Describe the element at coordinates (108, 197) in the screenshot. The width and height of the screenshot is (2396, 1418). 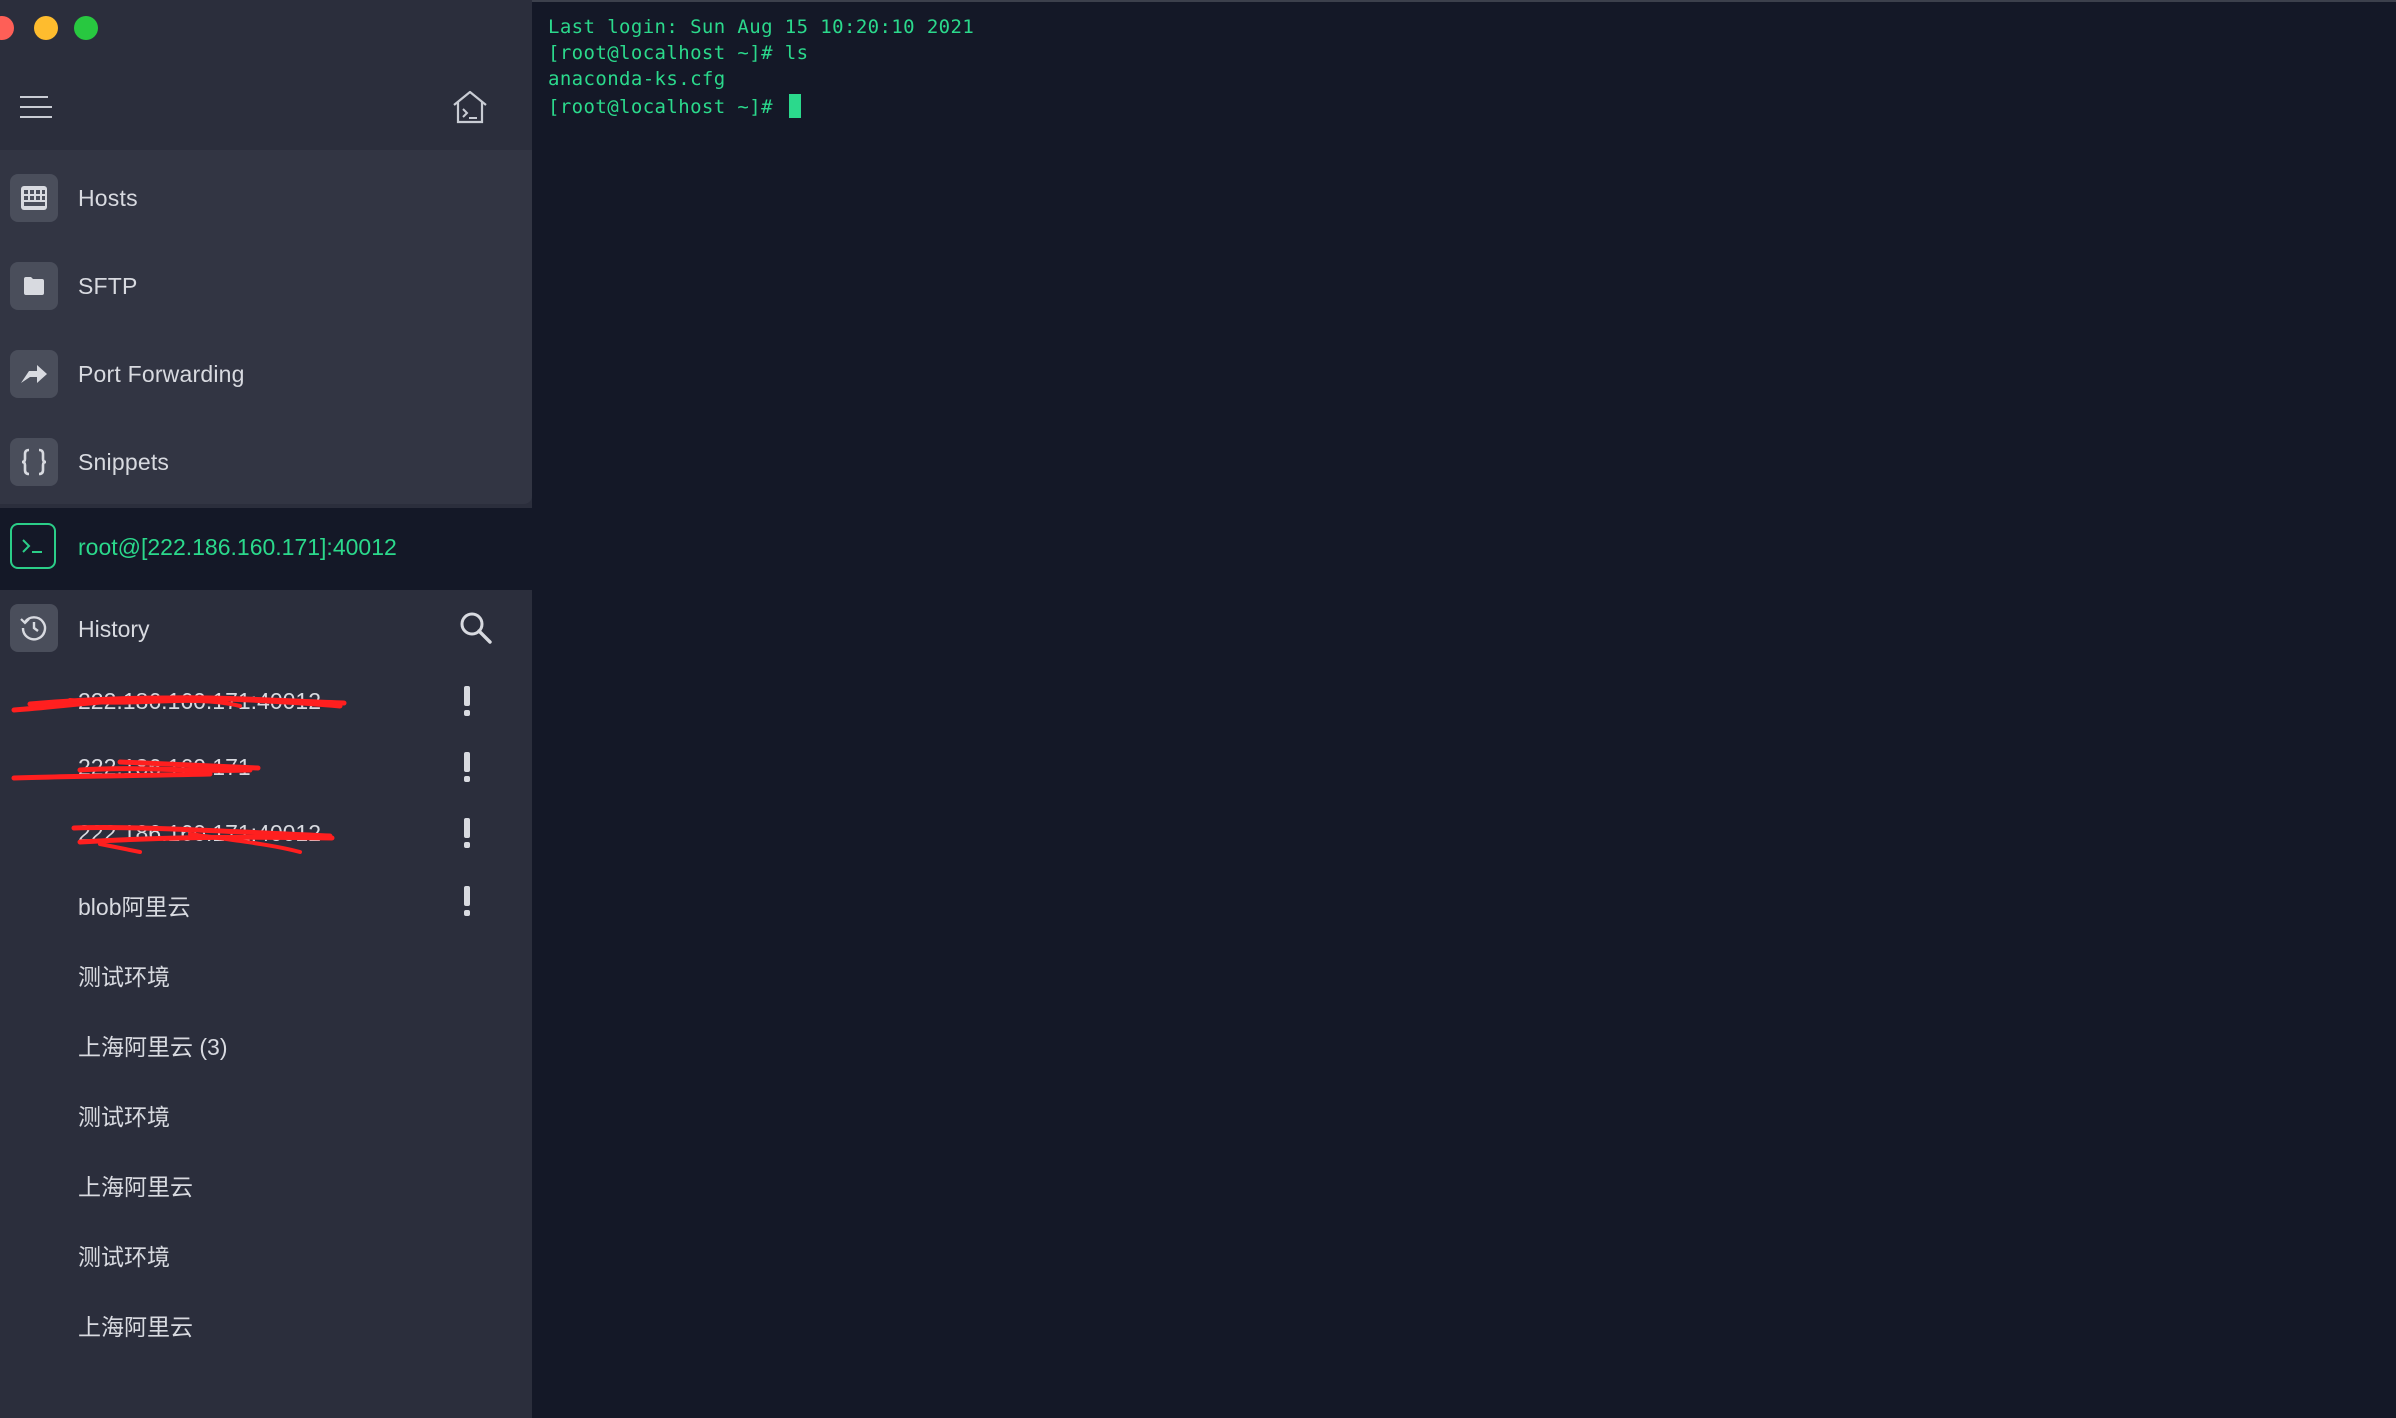
I see `nav-label-hosts: Hosts` at that location.